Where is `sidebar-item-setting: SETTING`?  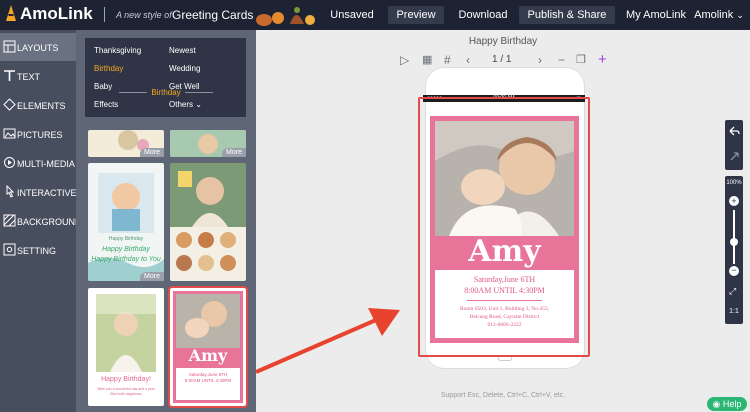
sidebar-item-setting: SETTING is located at coordinates (38, 250).